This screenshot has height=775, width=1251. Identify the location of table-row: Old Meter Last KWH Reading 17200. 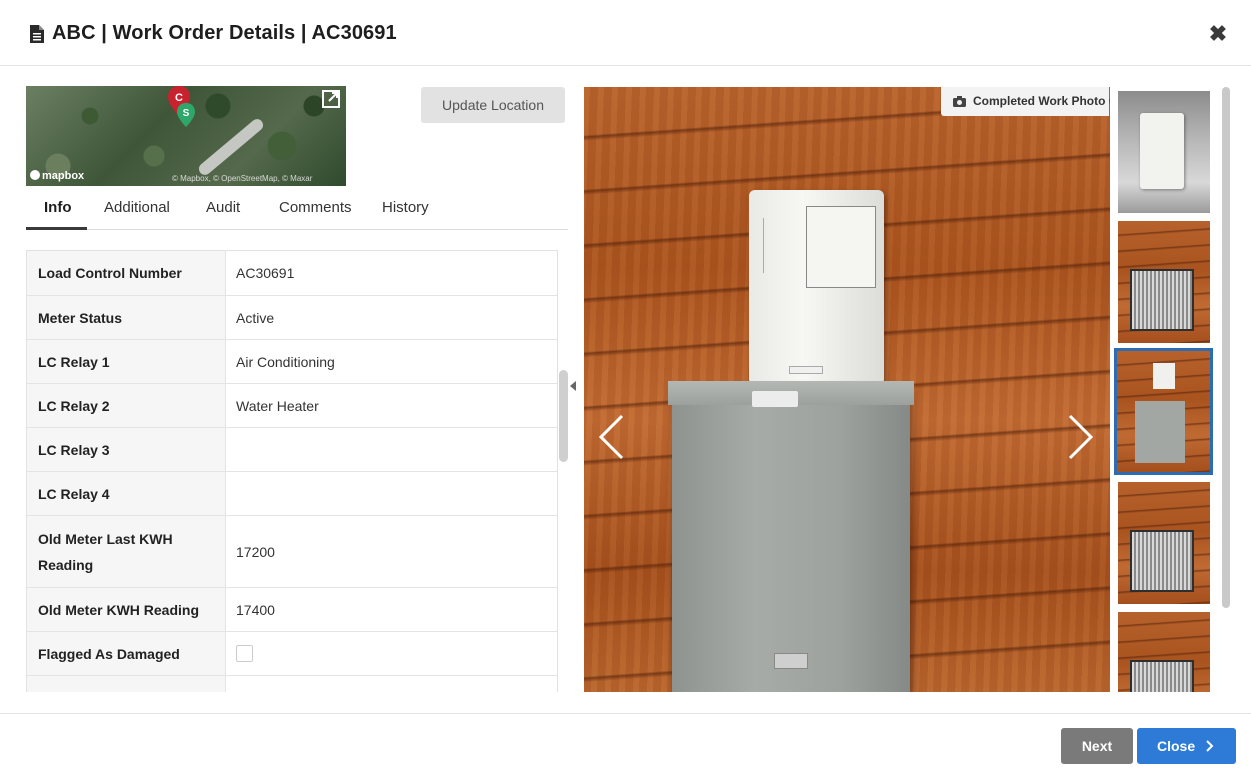
(292, 552).